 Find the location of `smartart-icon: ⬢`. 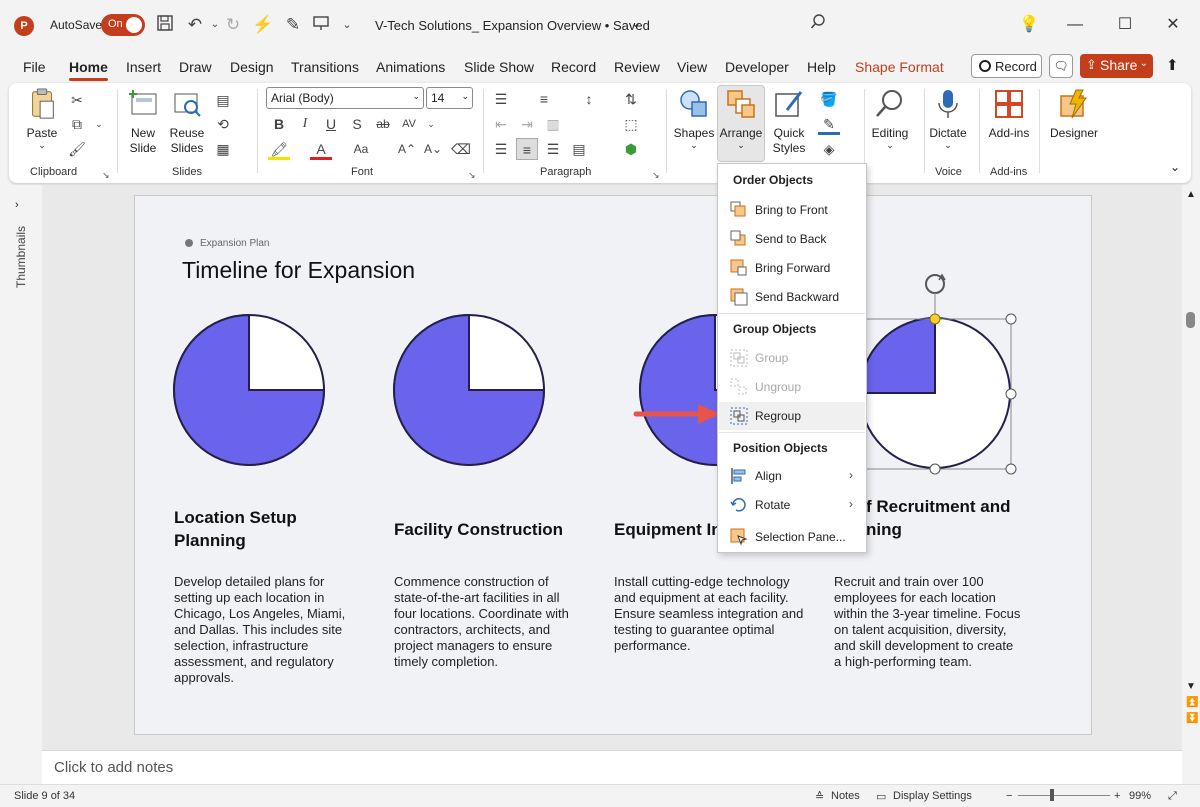

smartart-icon: ⬢ is located at coordinates (631, 149).